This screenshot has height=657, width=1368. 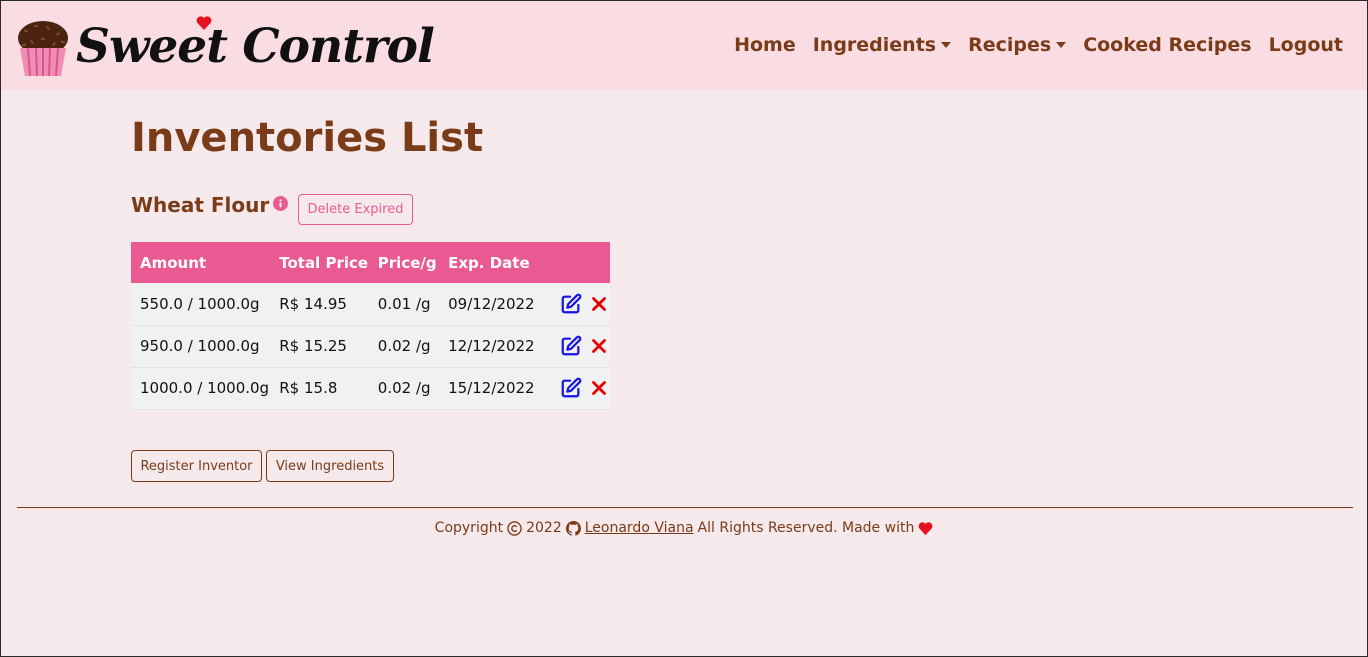 What do you see at coordinates (255, 46) in the screenshot?
I see `brand-name: Sweet Control` at bounding box center [255, 46].